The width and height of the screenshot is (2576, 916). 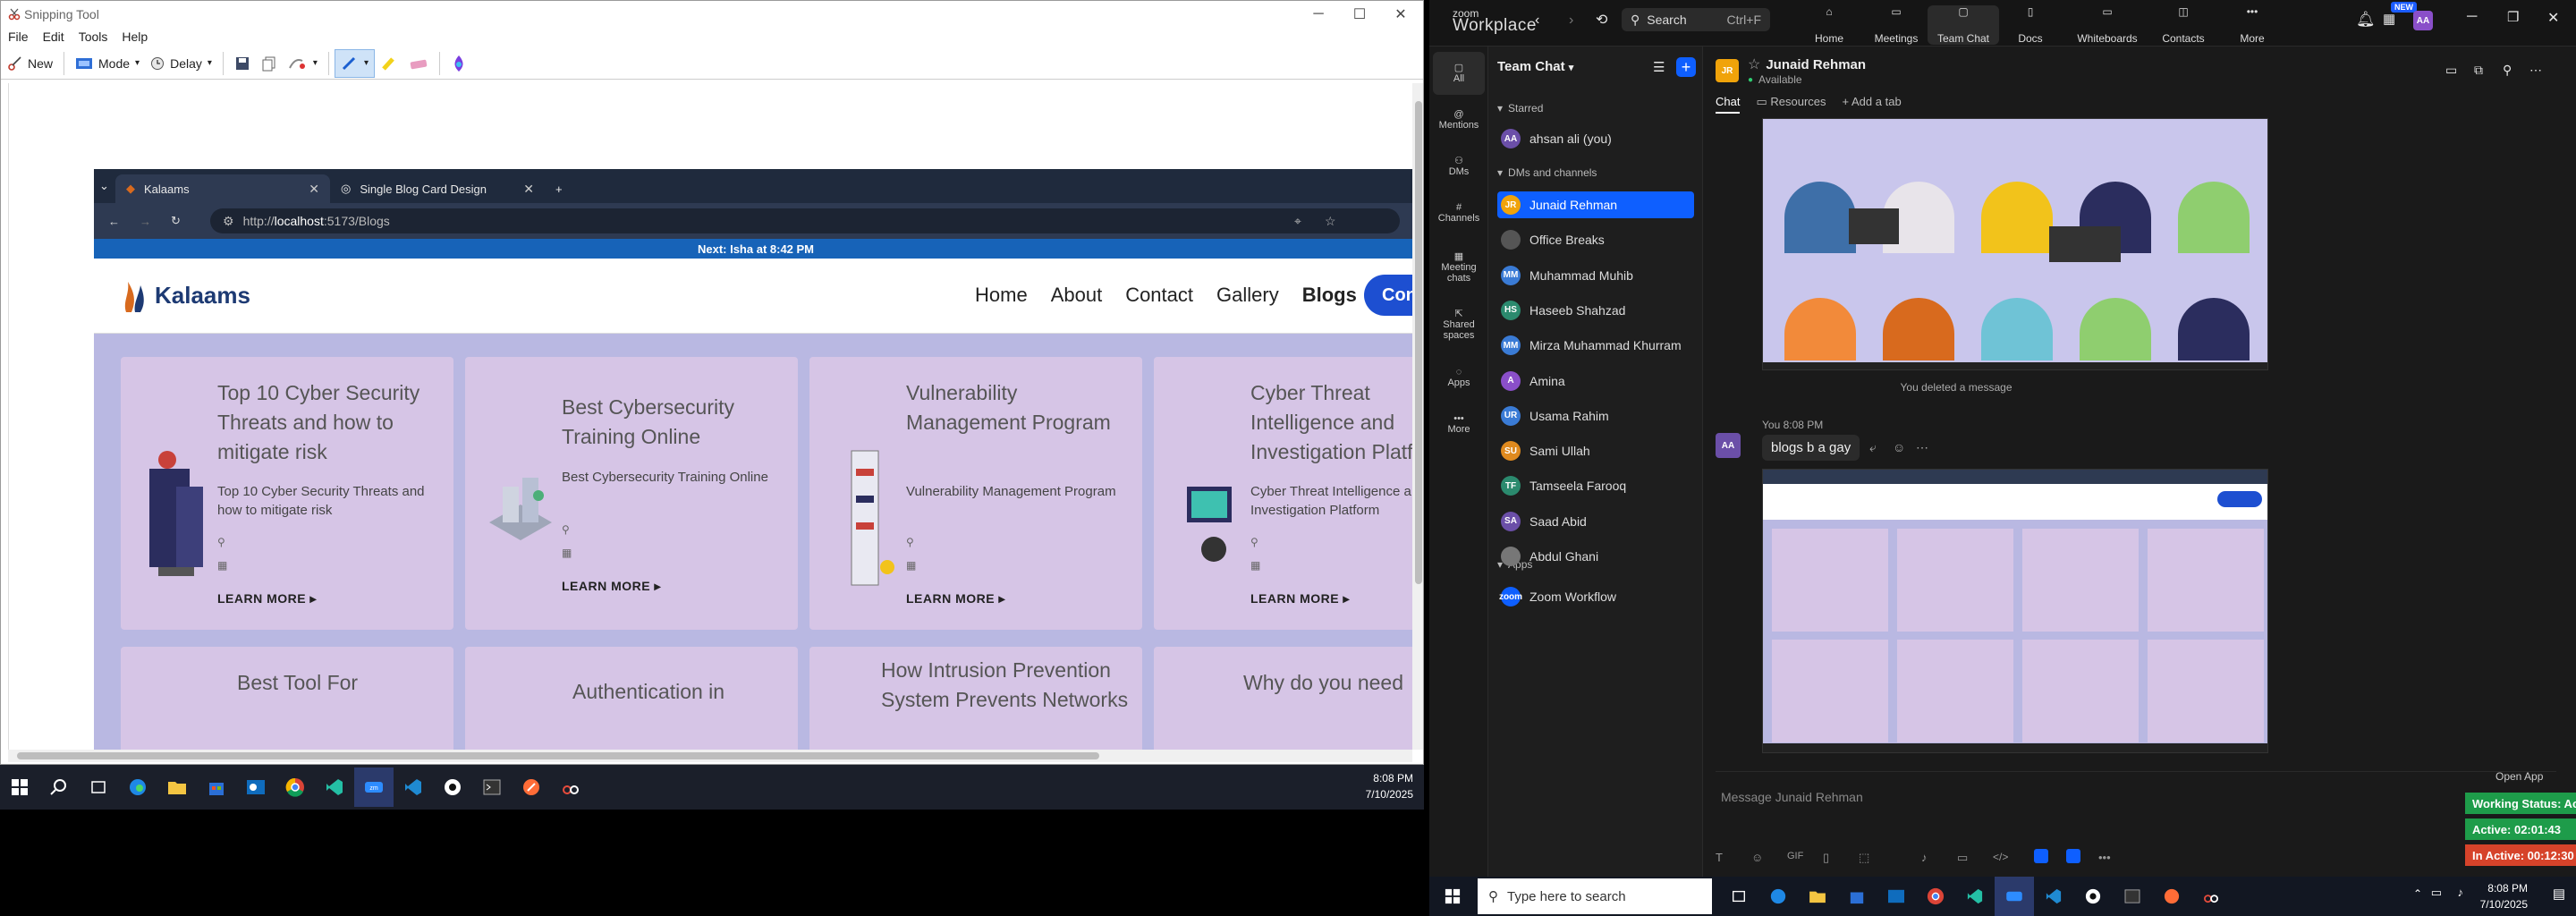 I want to click on paint3d-button, so click(x=458, y=63).